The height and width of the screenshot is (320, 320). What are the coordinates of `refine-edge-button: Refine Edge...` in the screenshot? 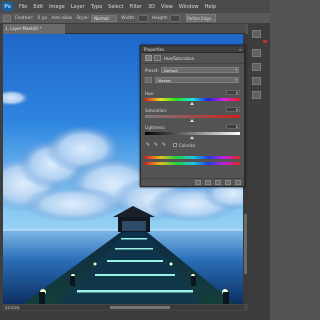 It's located at (201, 18).